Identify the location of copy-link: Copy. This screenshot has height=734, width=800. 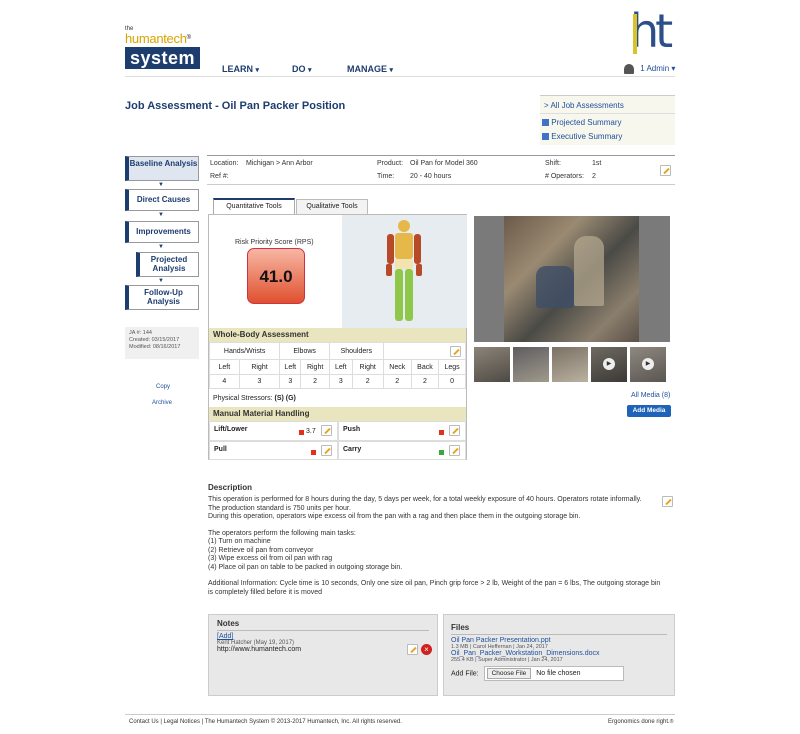
(163, 387).